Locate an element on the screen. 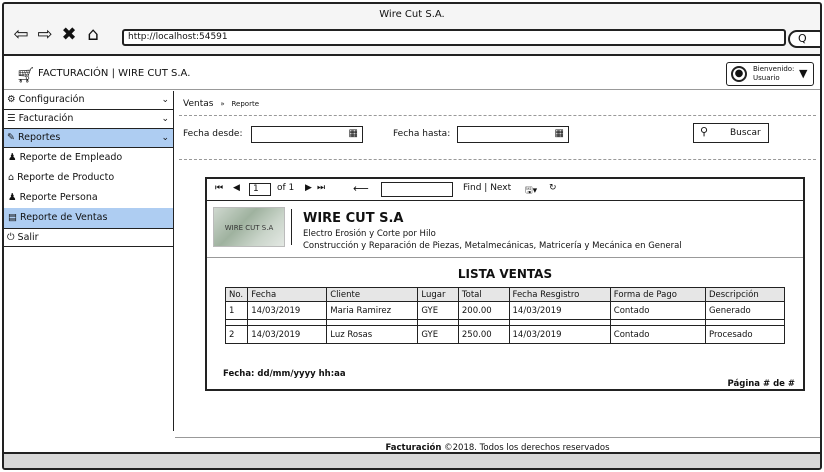 The image size is (824, 472). report-page-footer: Página # de # is located at coordinates (761, 384).